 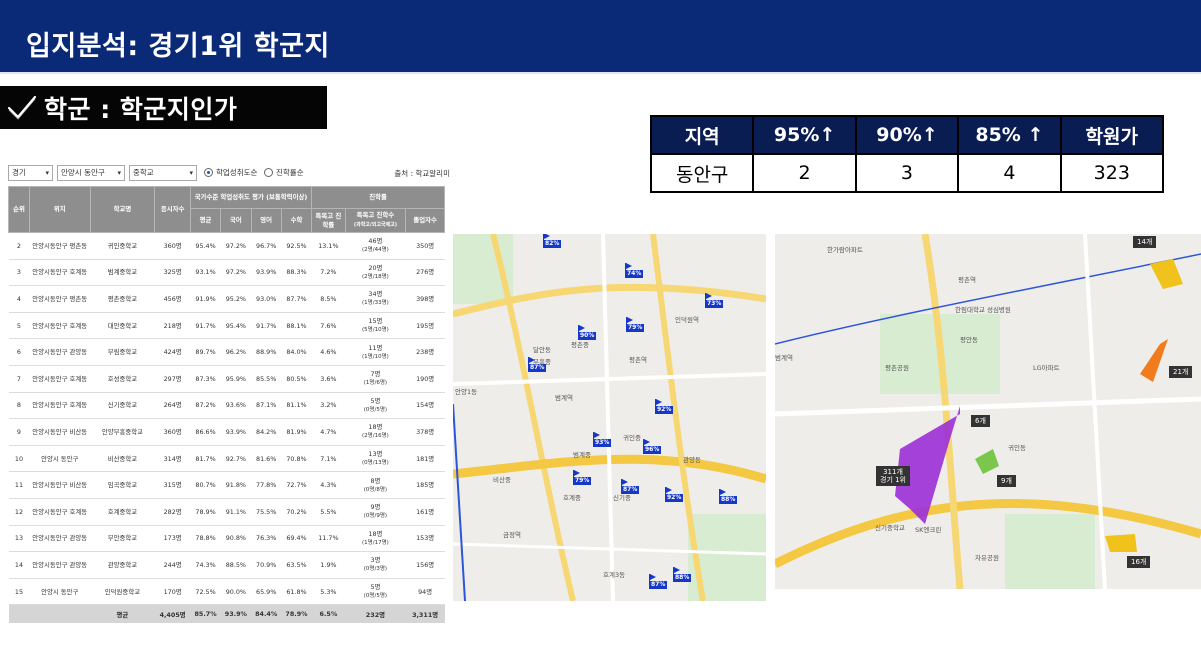 I want to click on count-badge: 9개, so click(x=1006, y=481).